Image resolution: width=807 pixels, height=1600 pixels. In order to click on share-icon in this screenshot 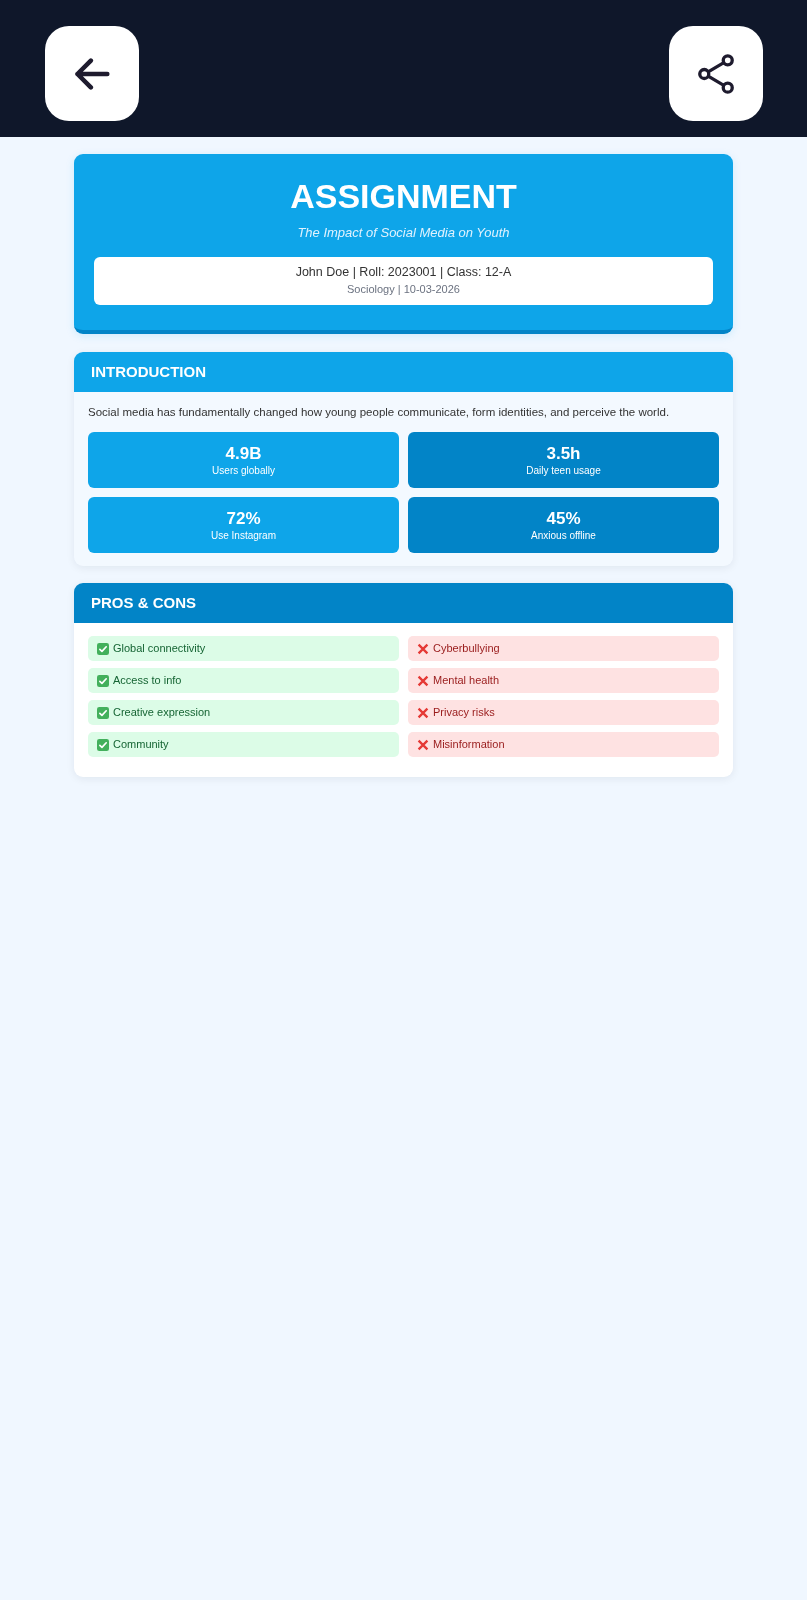, I will do `click(716, 73)`.